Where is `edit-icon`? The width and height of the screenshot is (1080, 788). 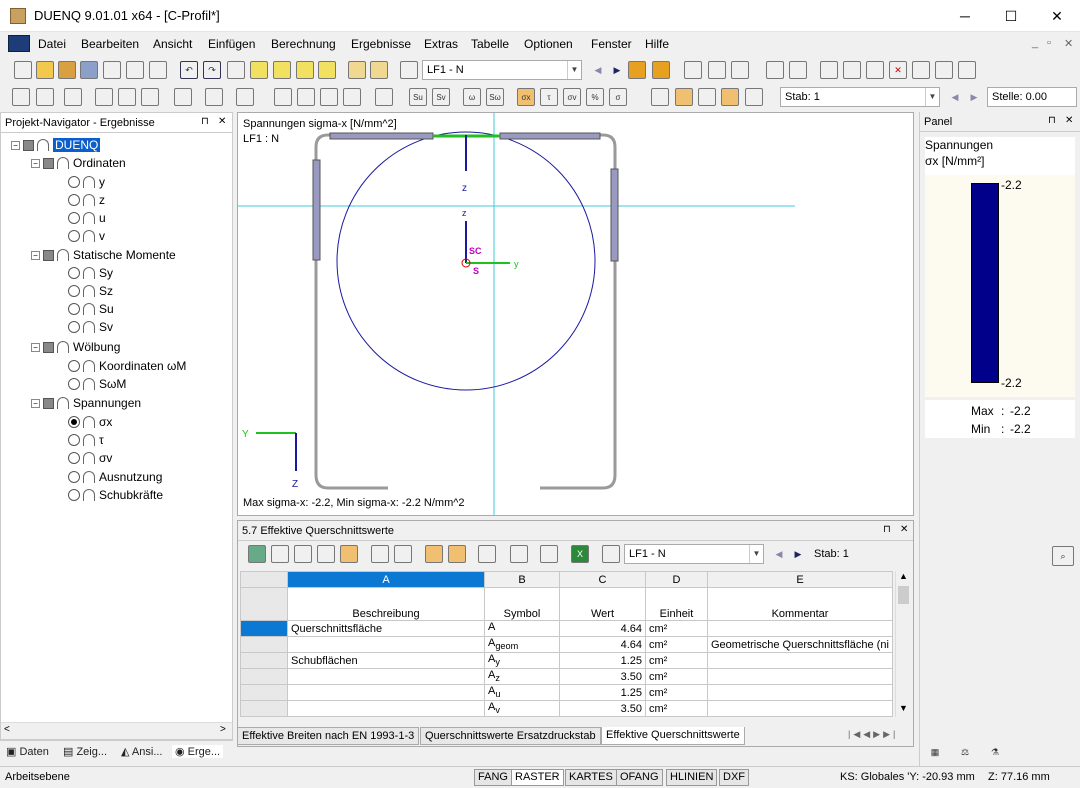 edit-icon is located at coordinates (236, 70).